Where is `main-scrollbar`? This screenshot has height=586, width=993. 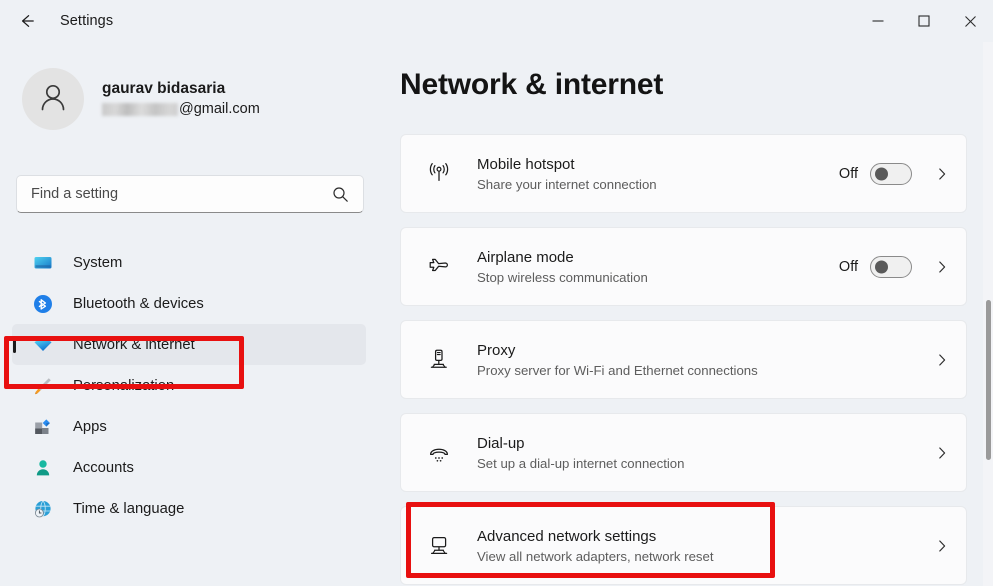 main-scrollbar is located at coordinates (988, 314).